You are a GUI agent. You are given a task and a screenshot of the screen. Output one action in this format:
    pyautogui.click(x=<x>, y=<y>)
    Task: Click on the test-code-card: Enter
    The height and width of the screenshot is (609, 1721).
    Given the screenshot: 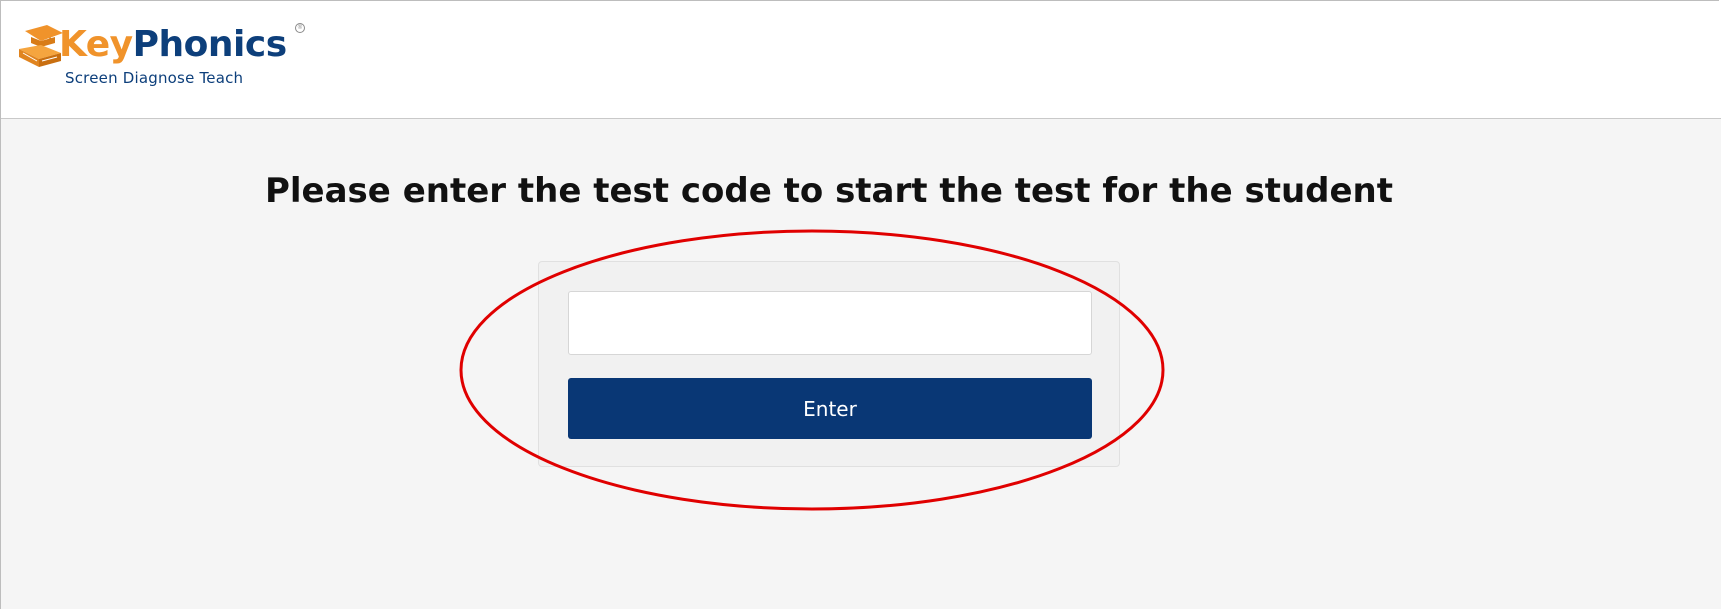 What is the action you would take?
    pyautogui.click(x=829, y=364)
    